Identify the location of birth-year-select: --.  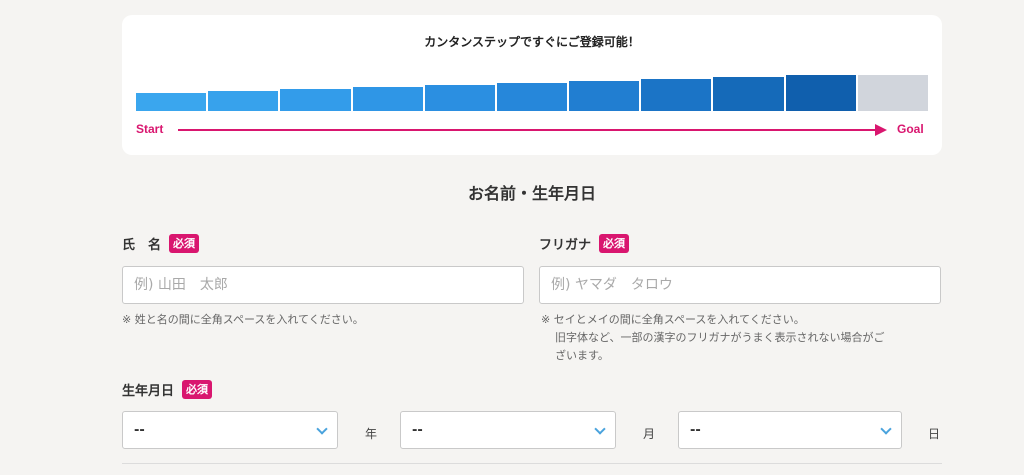
(230, 430).